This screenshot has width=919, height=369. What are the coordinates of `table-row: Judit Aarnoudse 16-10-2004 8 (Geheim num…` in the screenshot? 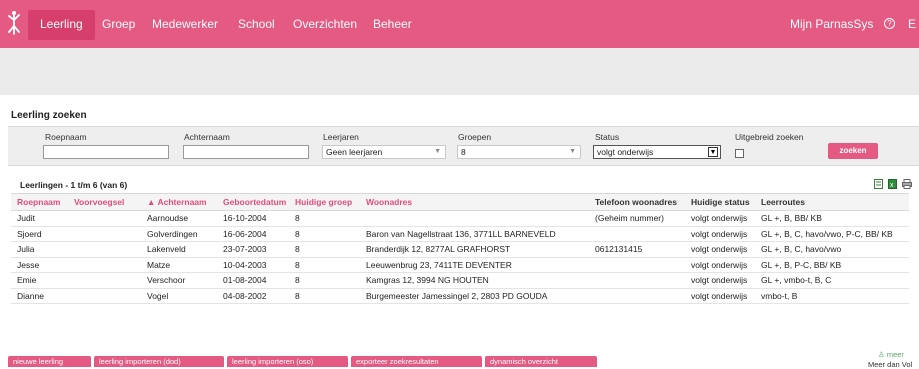 It's located at (460, 218).